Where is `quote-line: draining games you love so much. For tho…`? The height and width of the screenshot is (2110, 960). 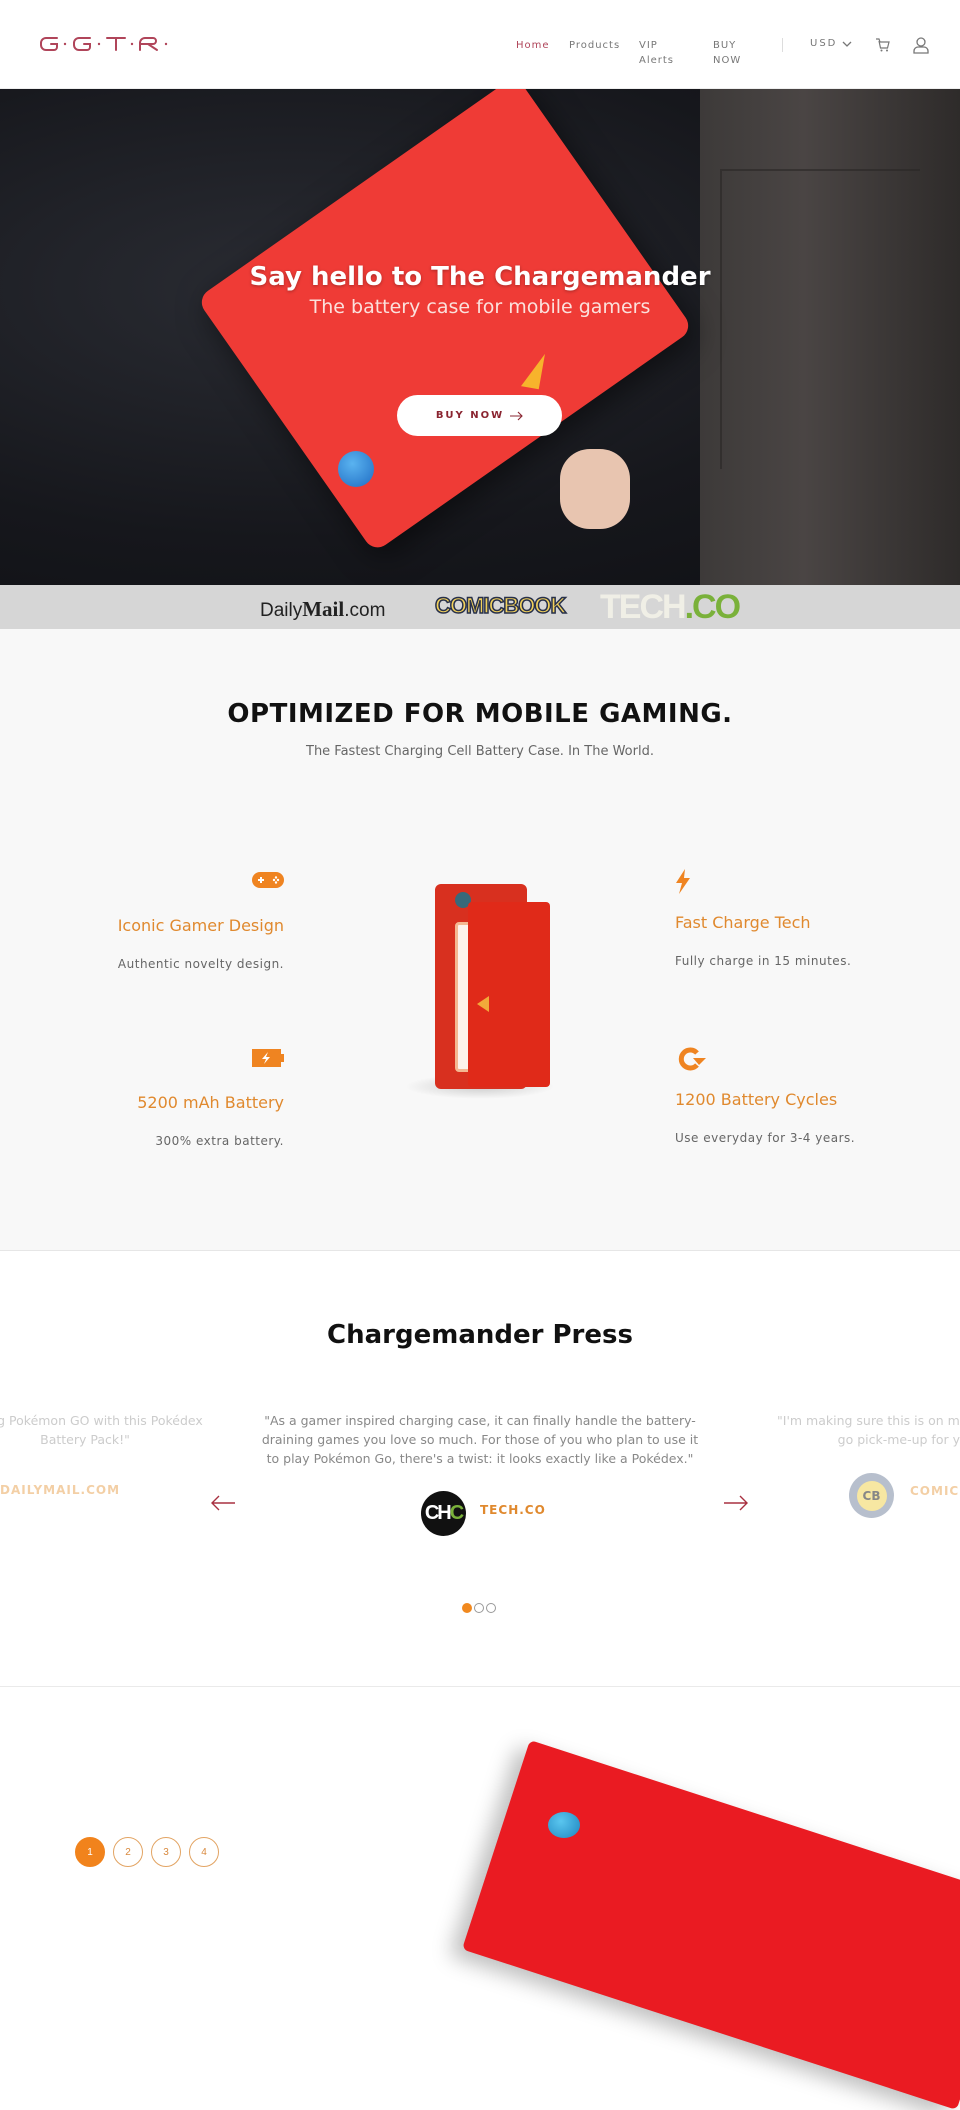 quote-line: draining games you love so much. For tho… is located at coordinates (480, 1439).